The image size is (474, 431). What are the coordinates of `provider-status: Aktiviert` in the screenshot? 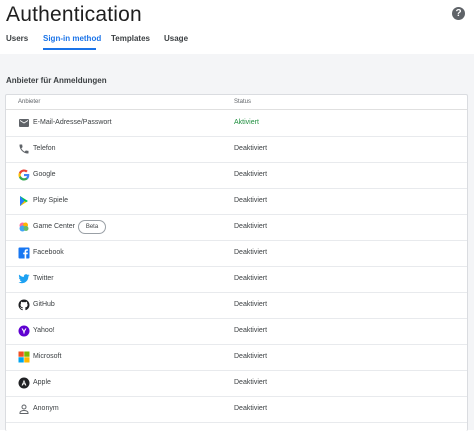 It's located at (246, 122).